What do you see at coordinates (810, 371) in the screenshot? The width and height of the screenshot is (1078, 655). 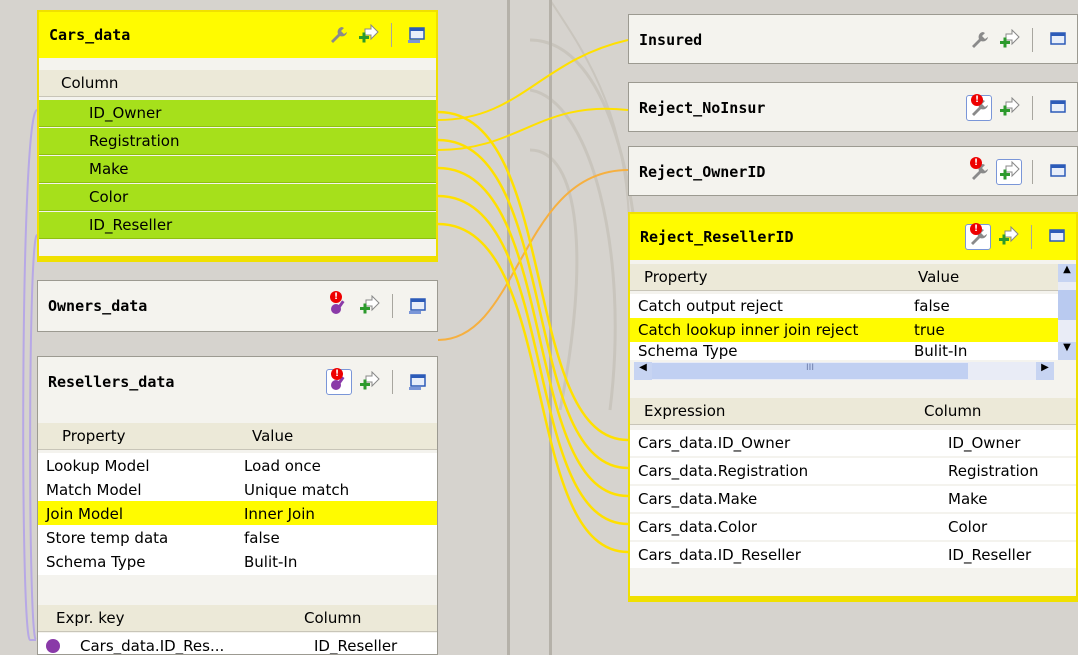 I see `scroll-thumb: III` at bounding box center [810, 371].